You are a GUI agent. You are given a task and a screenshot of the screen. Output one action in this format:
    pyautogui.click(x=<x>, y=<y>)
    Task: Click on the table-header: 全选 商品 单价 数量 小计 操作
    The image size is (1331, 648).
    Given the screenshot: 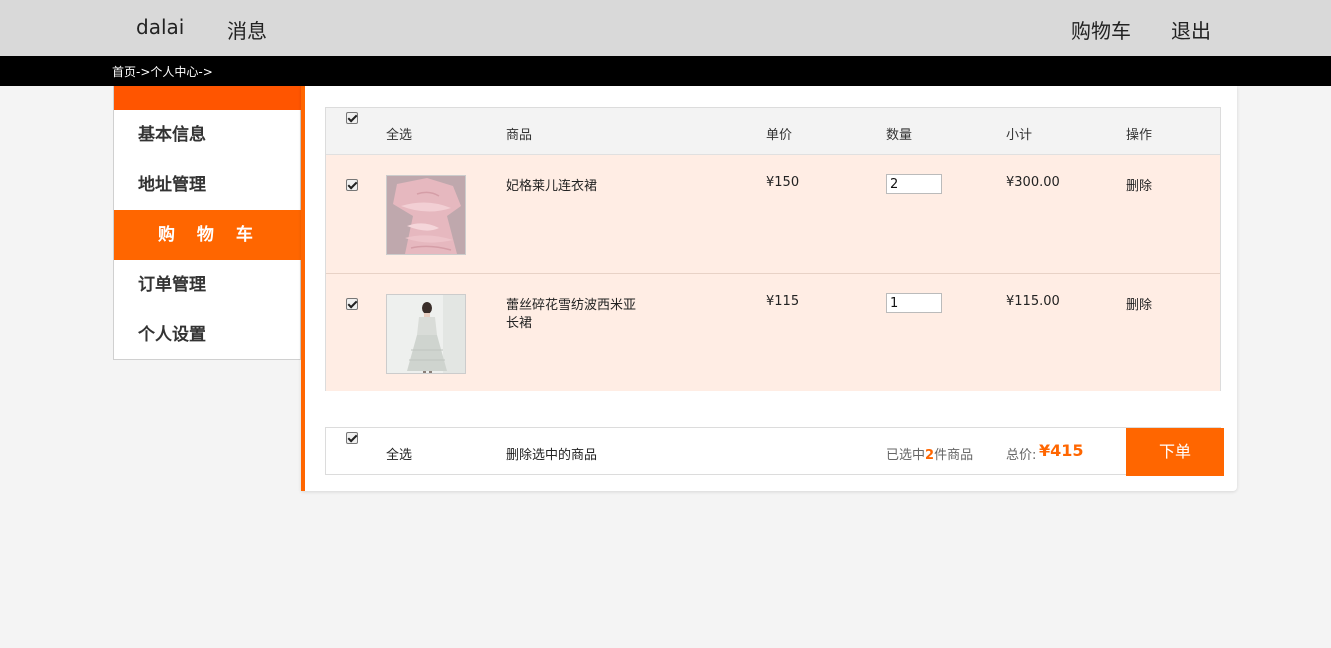 What is the action you would take?
    pyautogui.click(x=773, y=131)
    